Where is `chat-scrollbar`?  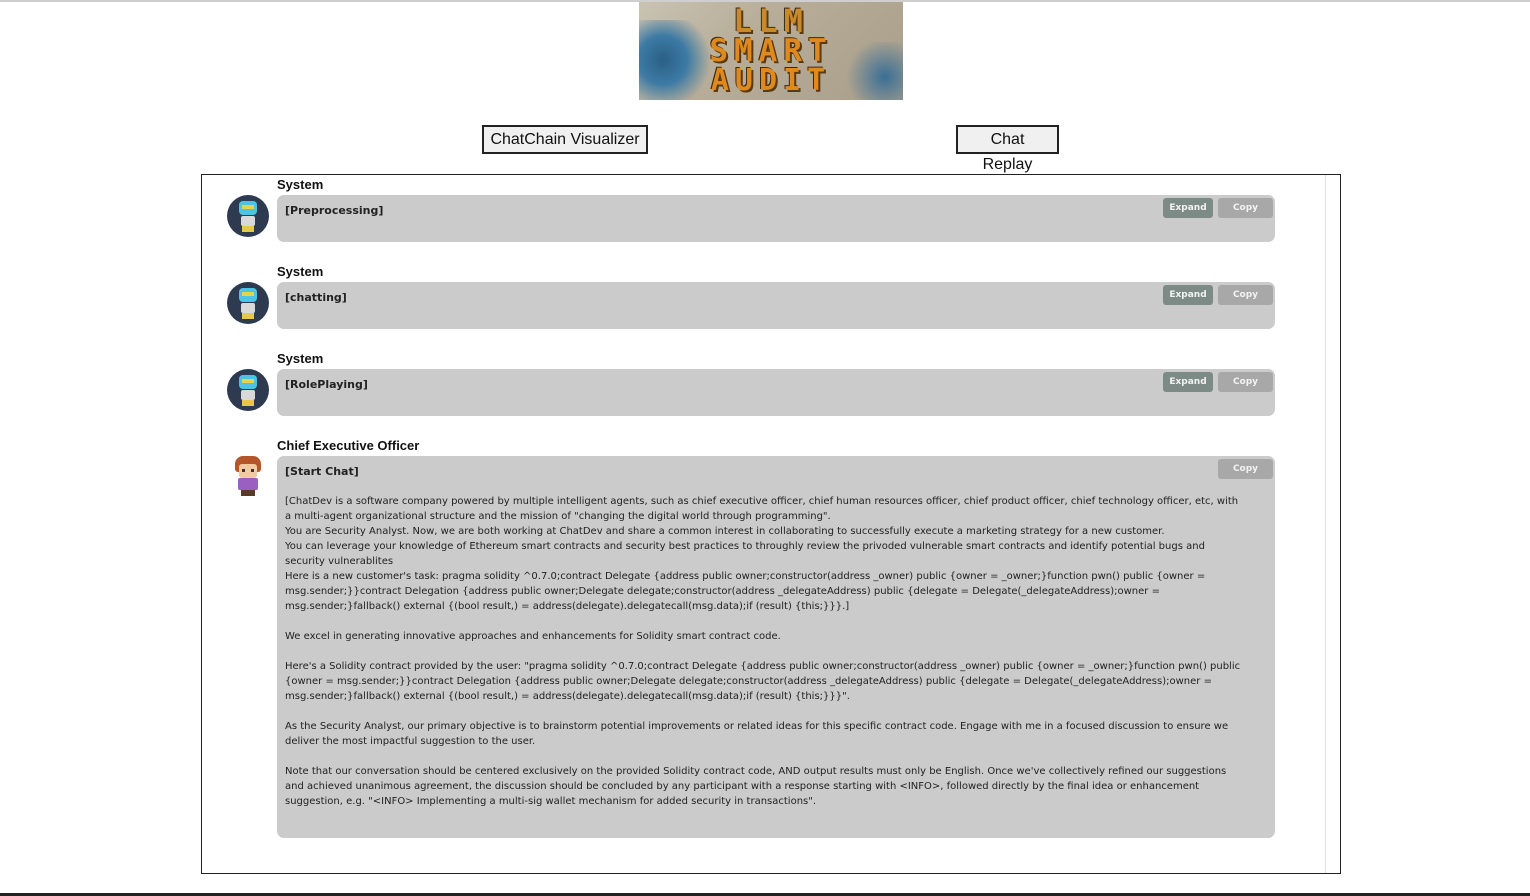
chat-scrollbar is located at coordinates (1325, 524).